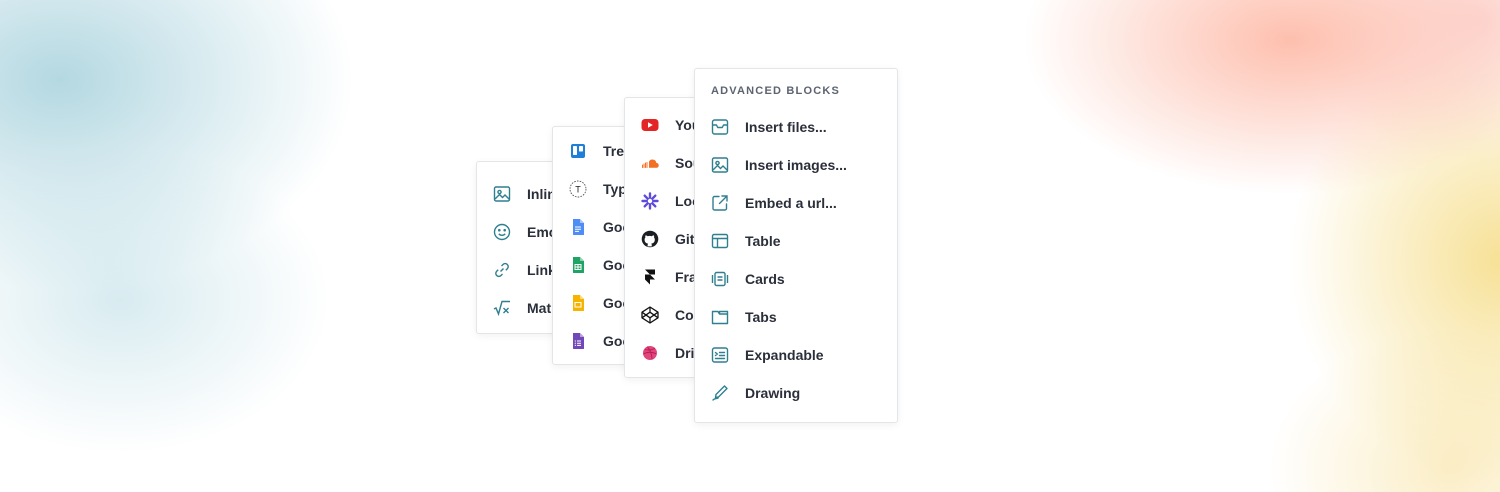  I want to click on google-slides-icon, so click(578, 303).